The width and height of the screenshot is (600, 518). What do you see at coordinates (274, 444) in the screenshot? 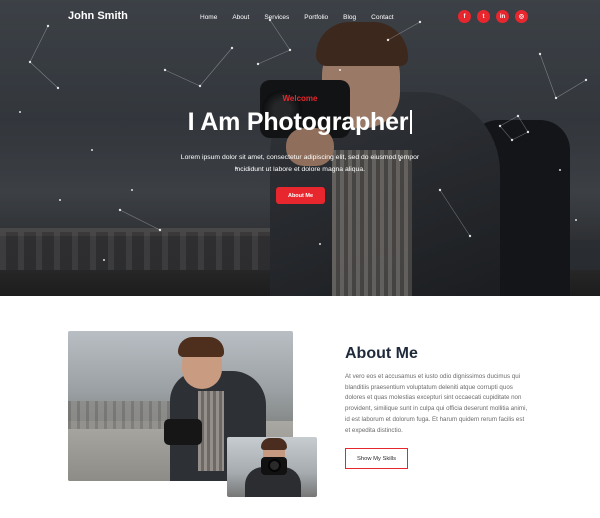
I see `secondary-photo-person-hair` at bounding box center [274, 444].